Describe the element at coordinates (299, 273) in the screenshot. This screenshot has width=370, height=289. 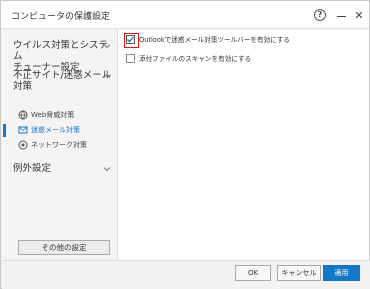
I see `cancel-button: キャンセル` at that location.